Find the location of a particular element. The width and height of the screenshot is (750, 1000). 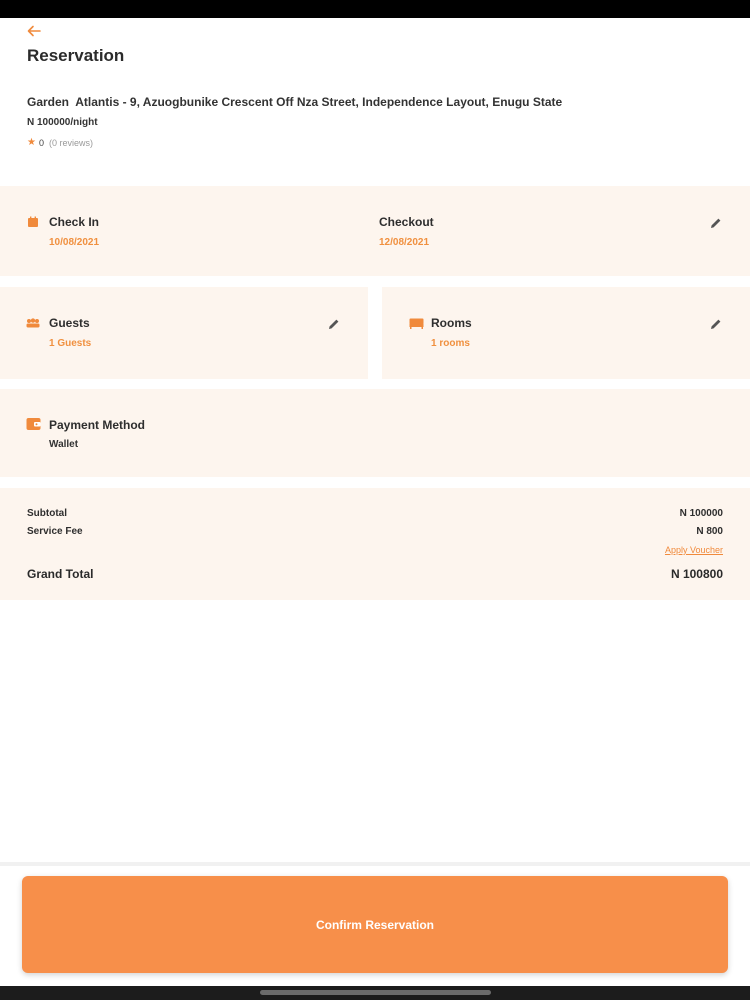

edit-dates-pencil-icon is located at coordinates (716, 223).